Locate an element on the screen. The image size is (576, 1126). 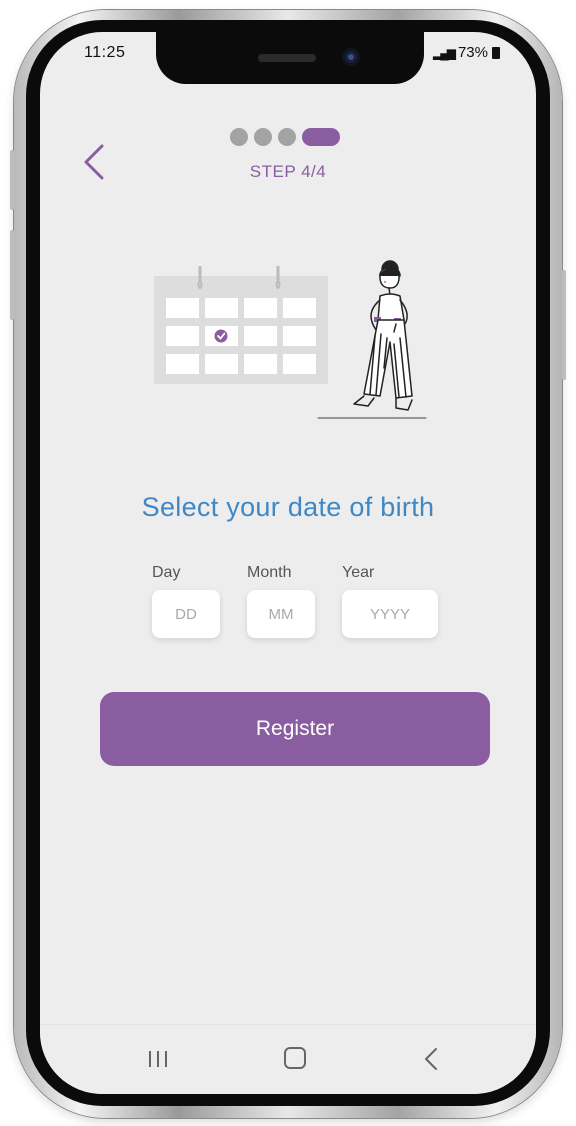
progress-dot-active is located at coordinates (321, 137).